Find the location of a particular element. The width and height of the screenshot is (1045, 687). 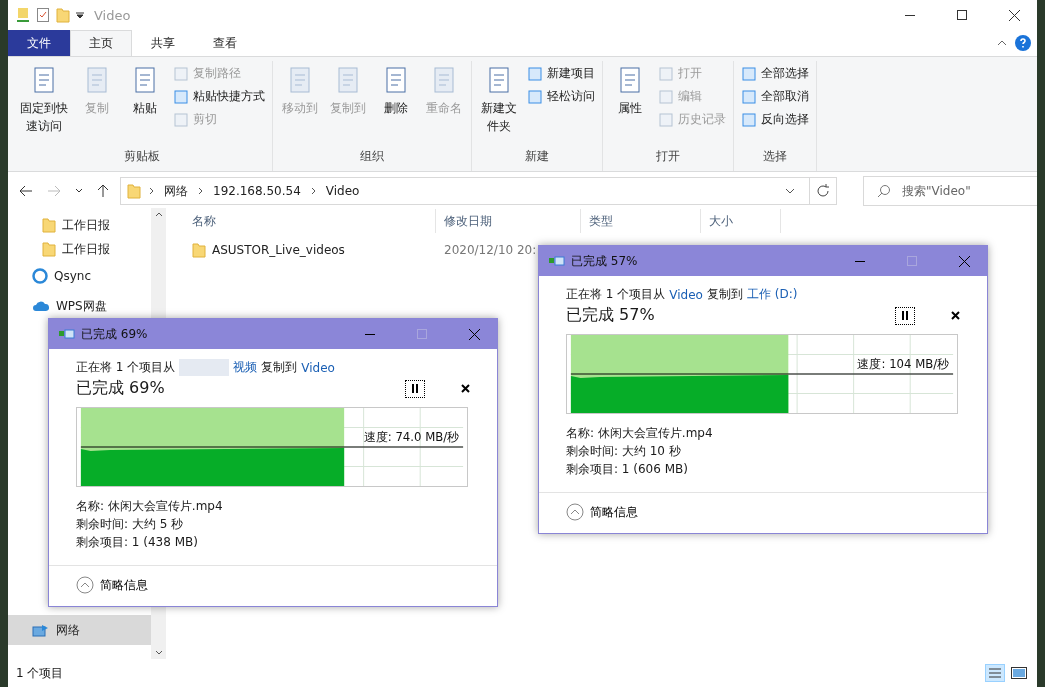

progress-heading: 已完成 57% is located at coordinates (611, 315).